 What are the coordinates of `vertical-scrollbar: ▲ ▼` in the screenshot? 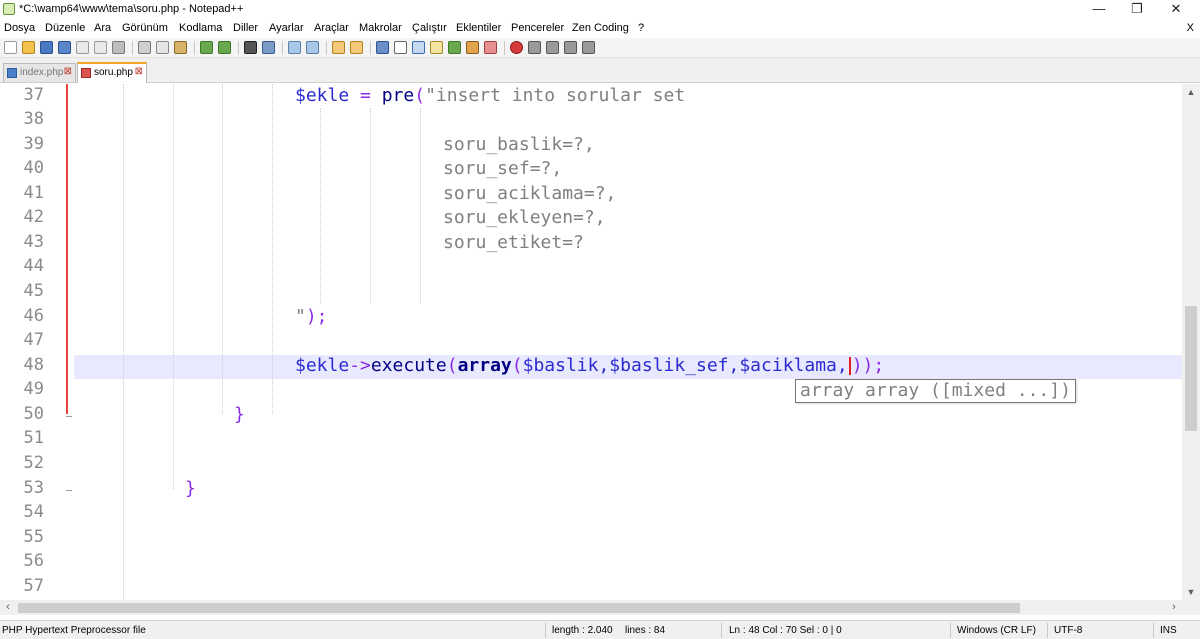 It's located at (1191, 342).